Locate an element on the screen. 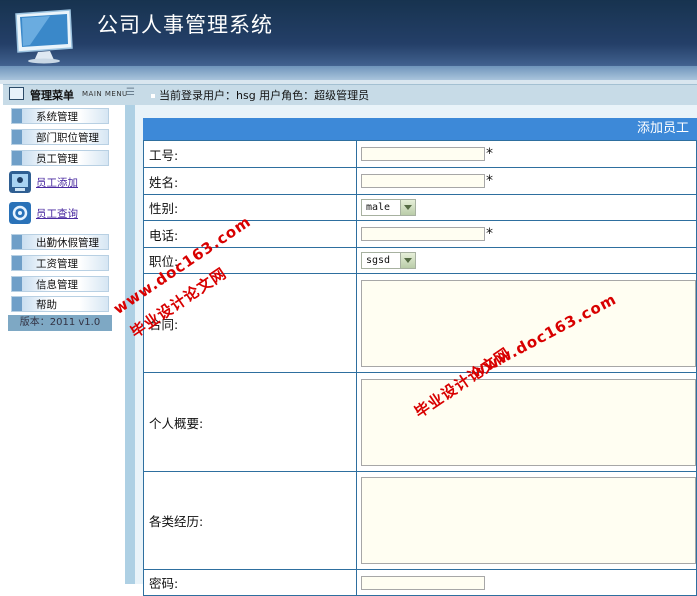  experience-textarea is located at coordinates (528, 520).